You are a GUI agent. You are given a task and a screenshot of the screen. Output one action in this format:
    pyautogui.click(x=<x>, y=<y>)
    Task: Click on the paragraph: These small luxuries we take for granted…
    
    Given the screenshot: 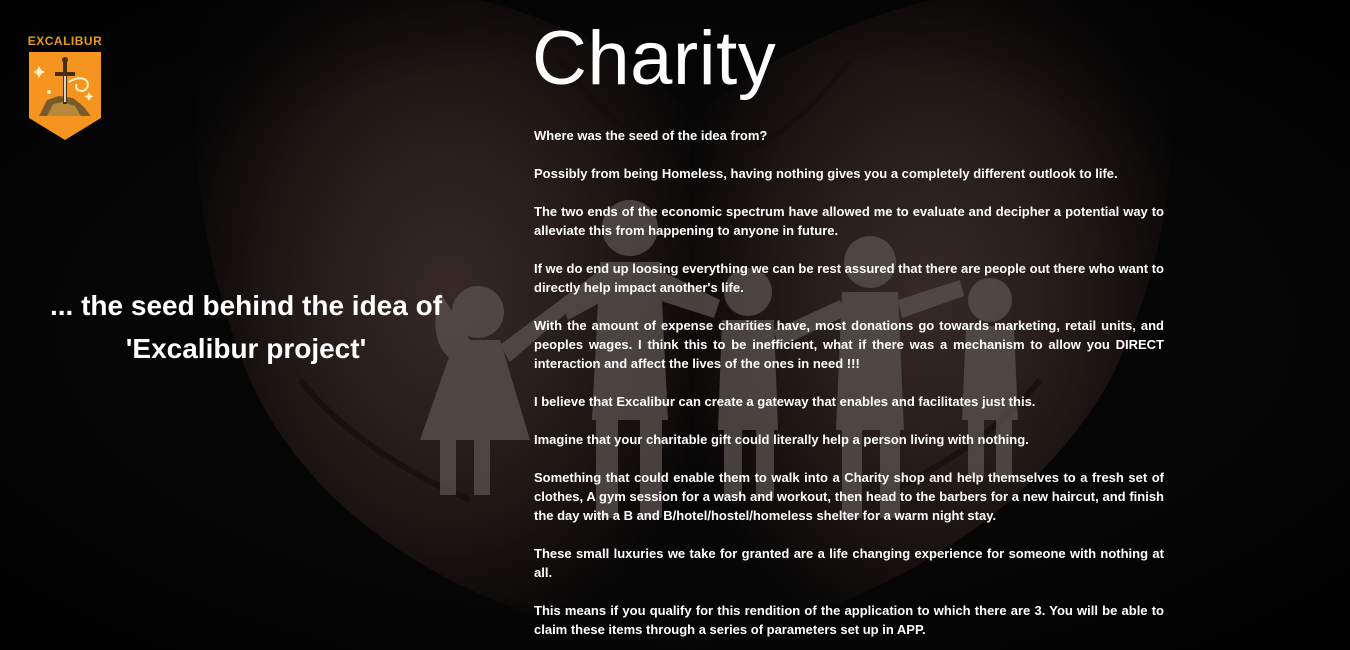 What is the action you would take?
    pyautogui.click(x=849, y=563)
    